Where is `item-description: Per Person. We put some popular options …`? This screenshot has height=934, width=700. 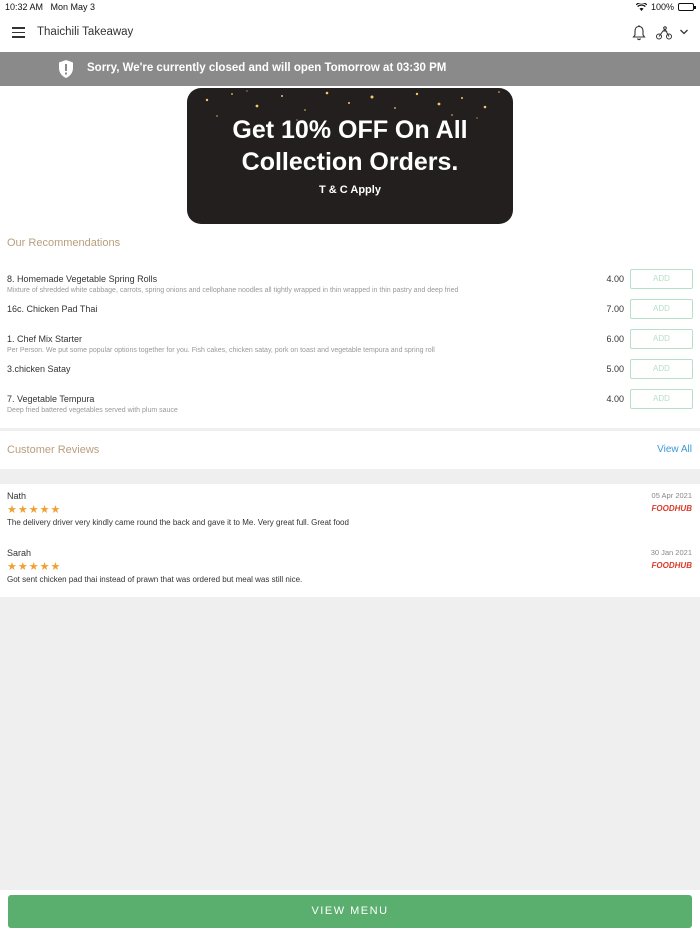 item-description: Per Person. We put some popular options … is located at coordinates (221, 350).